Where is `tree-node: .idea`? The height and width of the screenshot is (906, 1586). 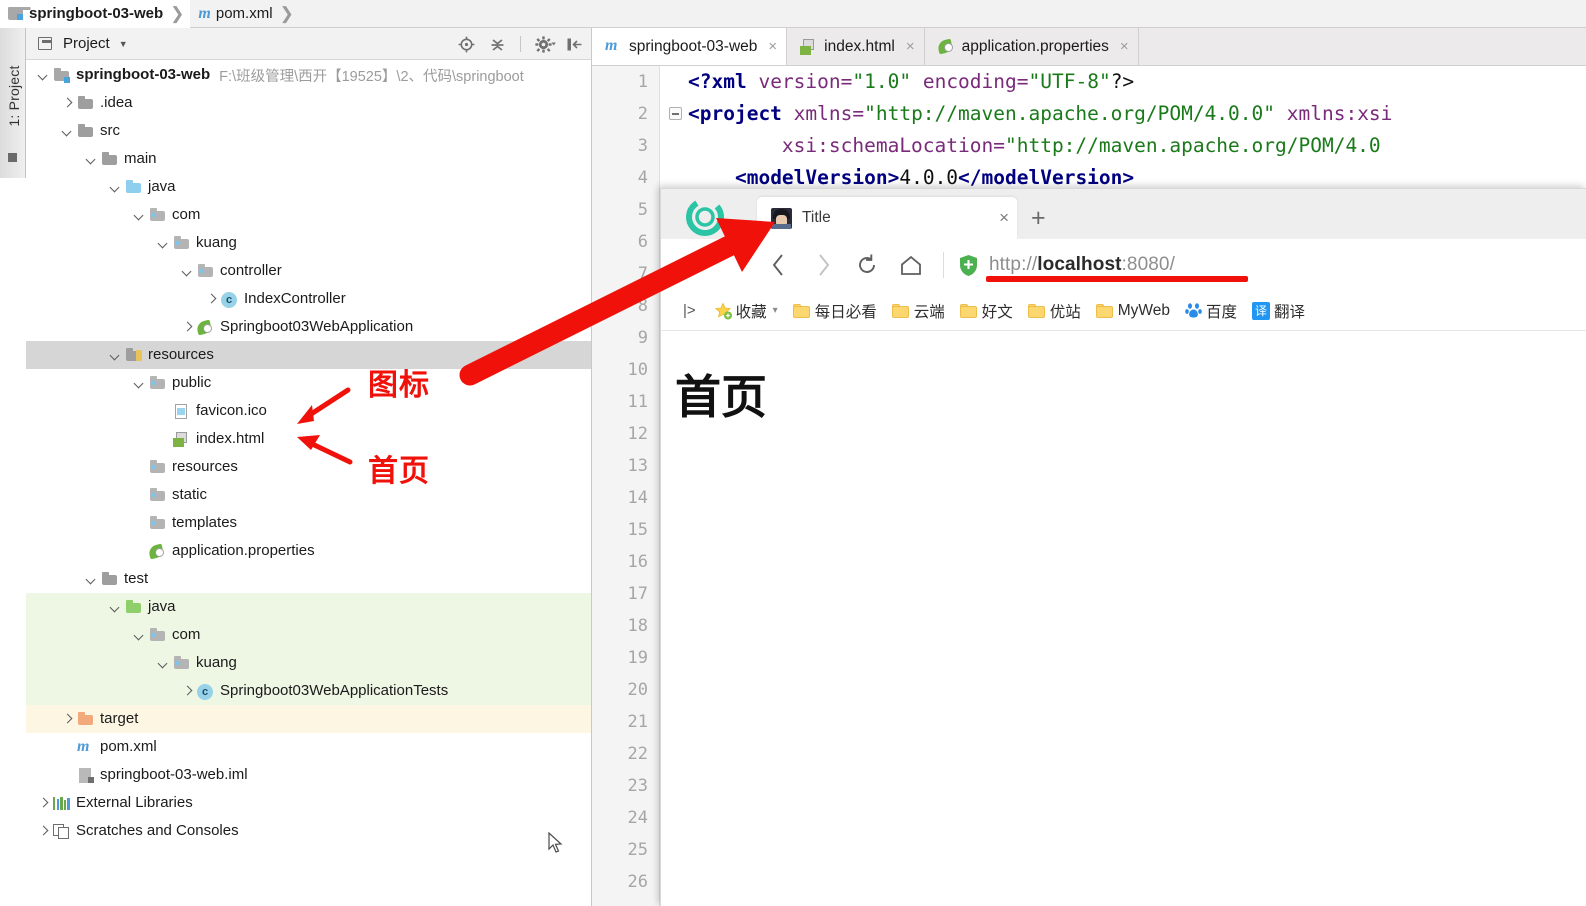
tree-node: .idea is located at coordinates (308, 103).